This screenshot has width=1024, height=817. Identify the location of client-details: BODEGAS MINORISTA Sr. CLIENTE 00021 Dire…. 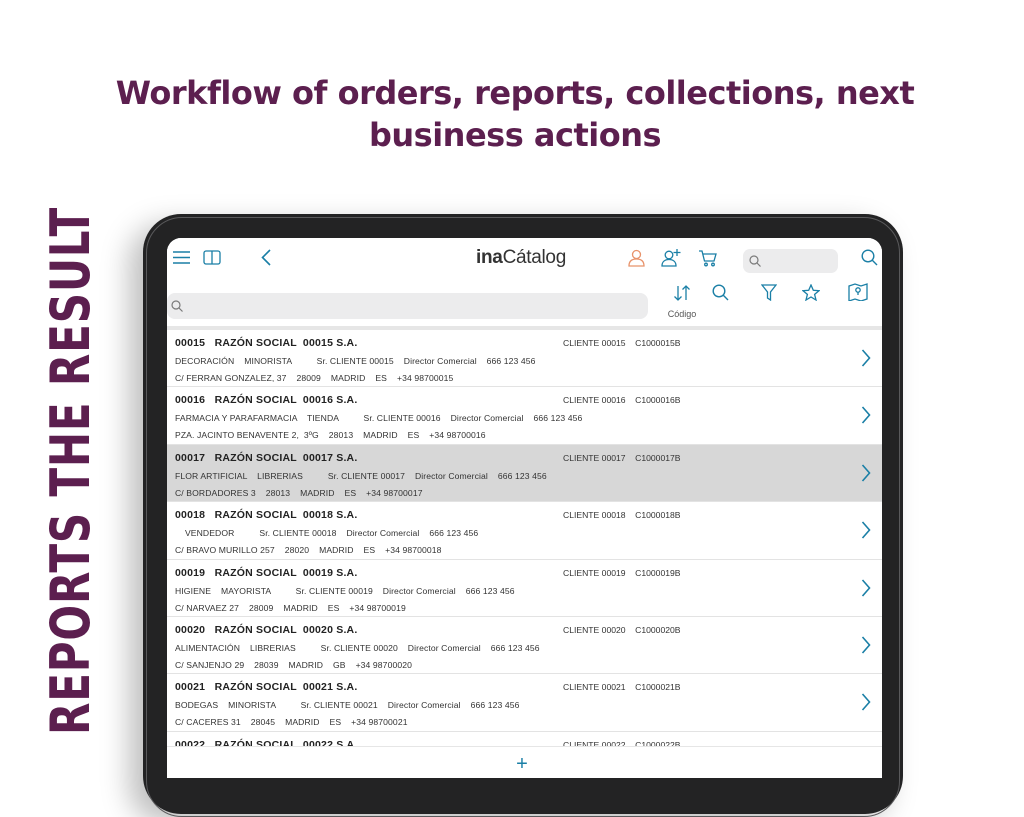
(347, 705).